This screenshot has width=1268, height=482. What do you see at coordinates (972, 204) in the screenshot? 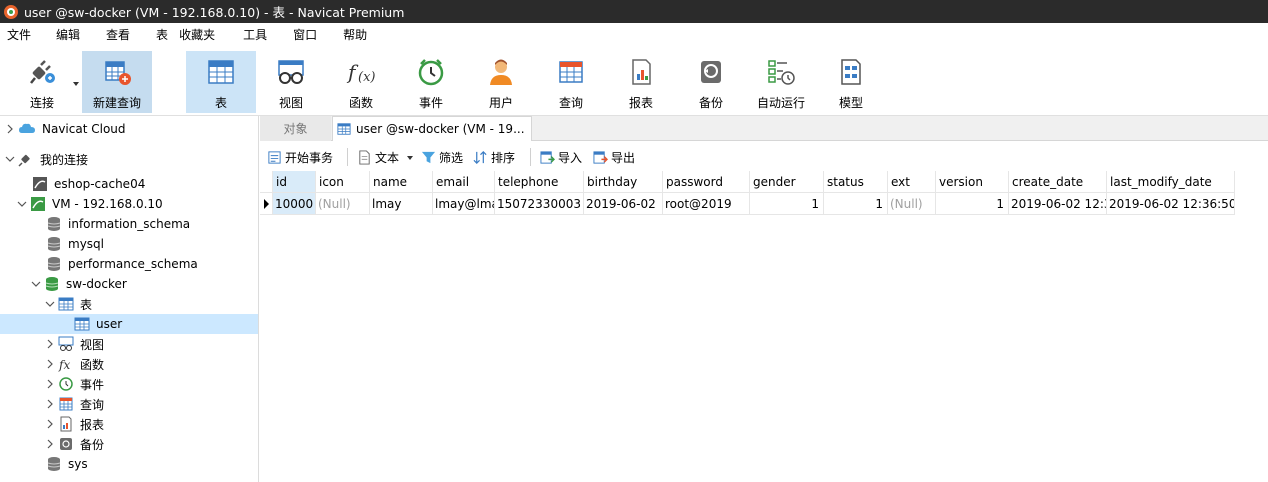
I see `cell-version: 1` at bounding box center [972, 204].